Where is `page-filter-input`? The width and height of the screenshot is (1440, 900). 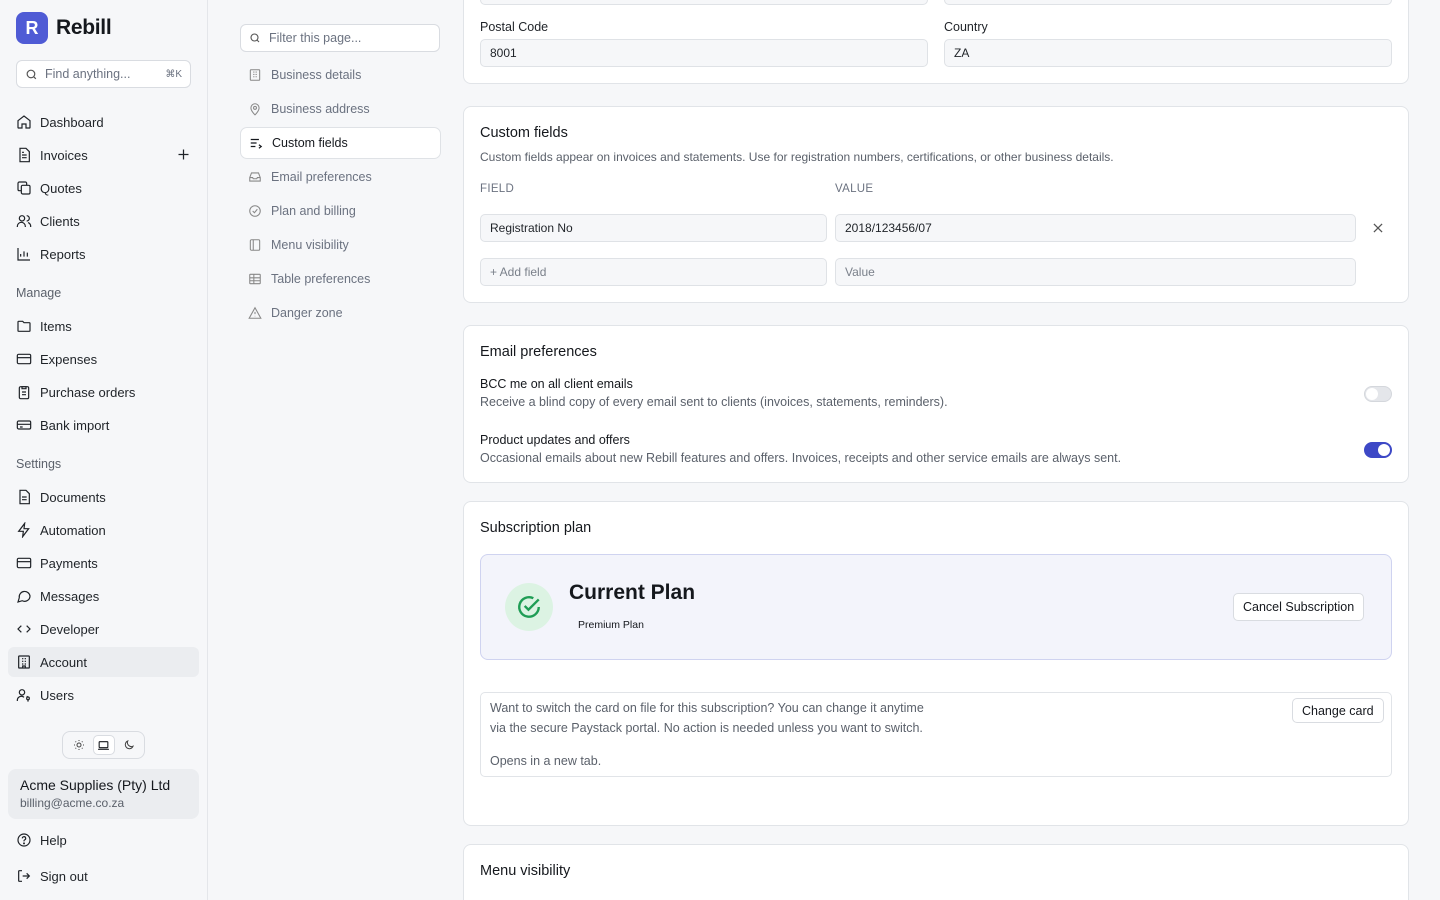
page-filter-input is located at coordinates (349, 38).